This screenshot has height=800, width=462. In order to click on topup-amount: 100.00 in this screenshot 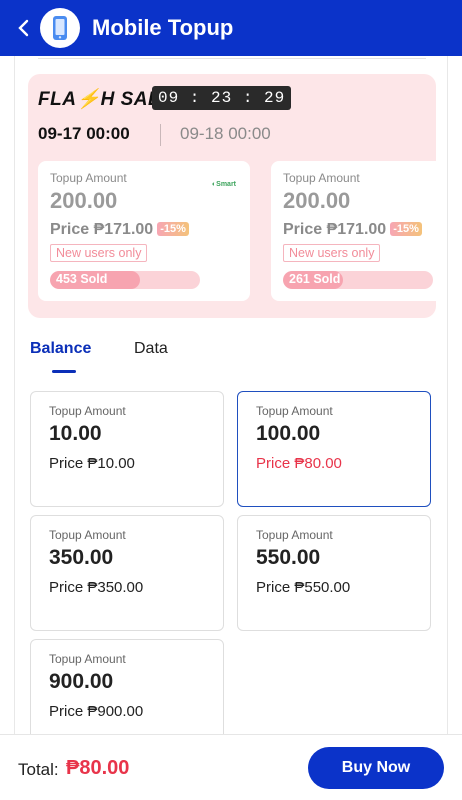, I will do `click(288, 433)`.